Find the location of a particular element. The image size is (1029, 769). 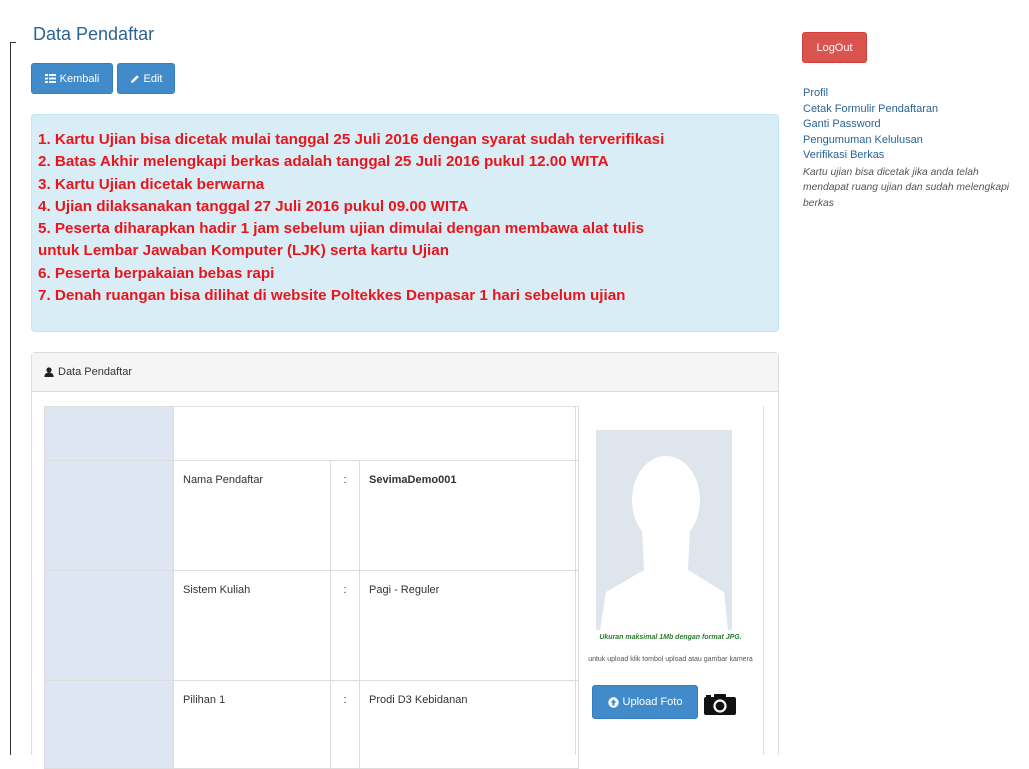

table-row: Sistem Kuliah : Pagi - Reguler is located at coordinates (311, 625).